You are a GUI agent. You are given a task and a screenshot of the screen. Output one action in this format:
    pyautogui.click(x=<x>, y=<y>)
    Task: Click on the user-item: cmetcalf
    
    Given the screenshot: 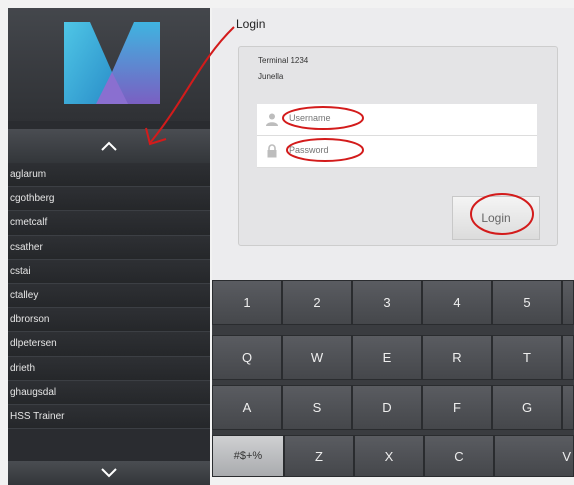 What is the action you would take?
    pyautogui.click(x=109, y=223)
    